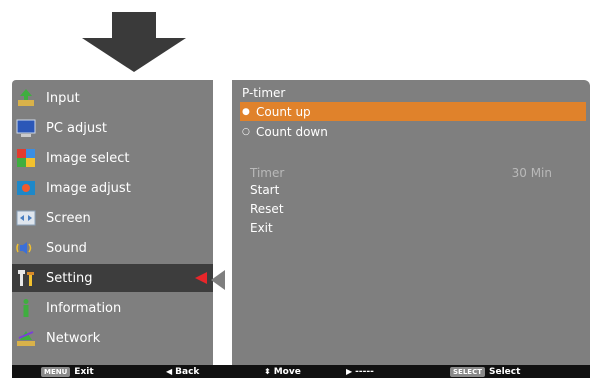 Image resolution: width=597 pixels, height=378 pixels. I want to click on sidebar-item-image-adjust: Image adjust, so click(112, 188).